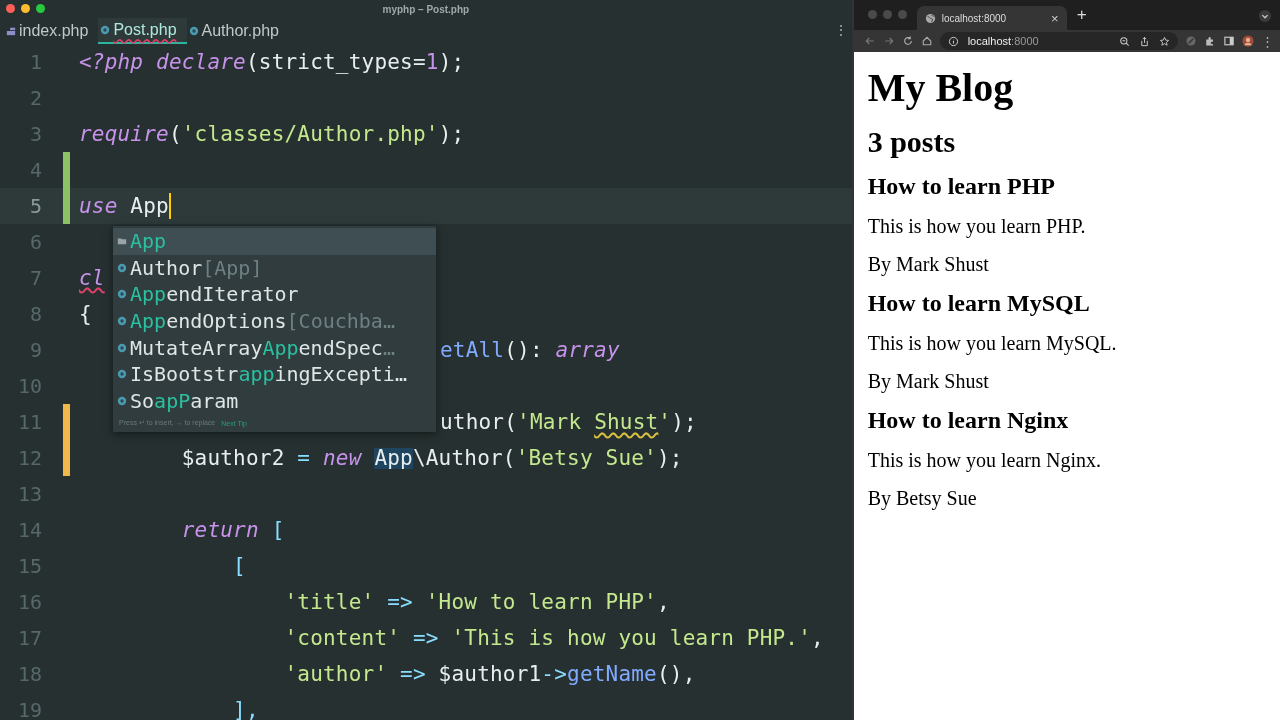  What do you see at coordinates (29, 602) in the screenshot?
I see `line-number: 16` at bounding box center [29, 602].